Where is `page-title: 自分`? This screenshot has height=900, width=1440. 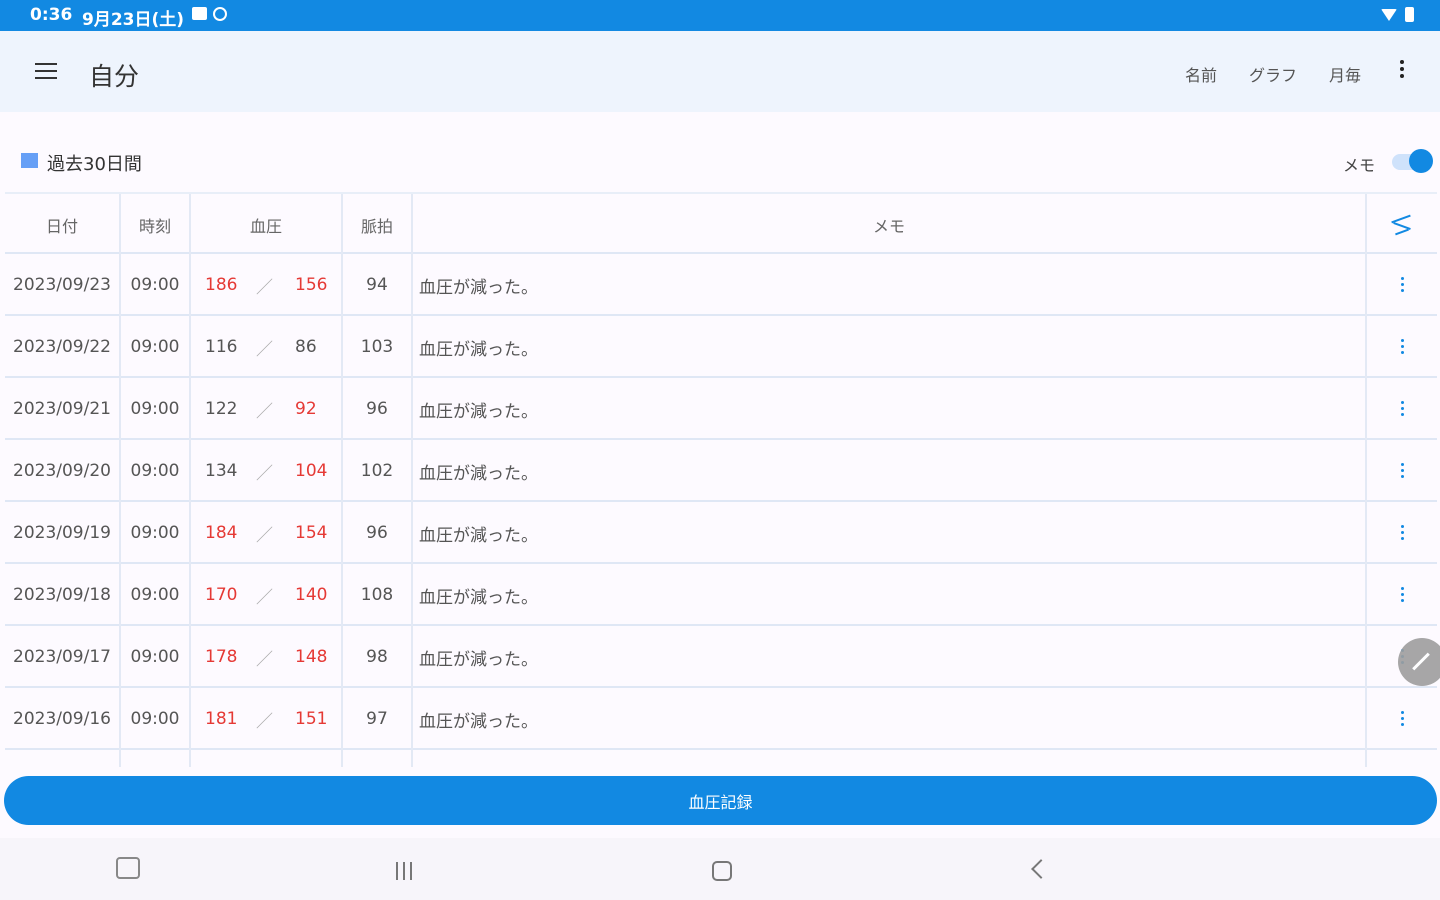
page-title: 自分 is located at coordinates (114, 76).